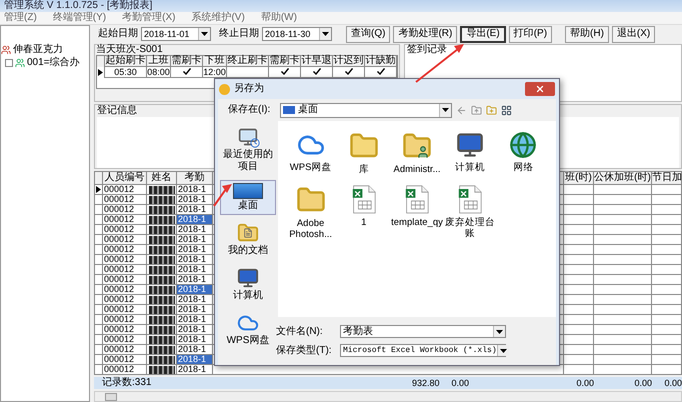  Describe the element at coordinates (388, 396) in the screenshot. I see `horizontal-scrollbar` at that location.